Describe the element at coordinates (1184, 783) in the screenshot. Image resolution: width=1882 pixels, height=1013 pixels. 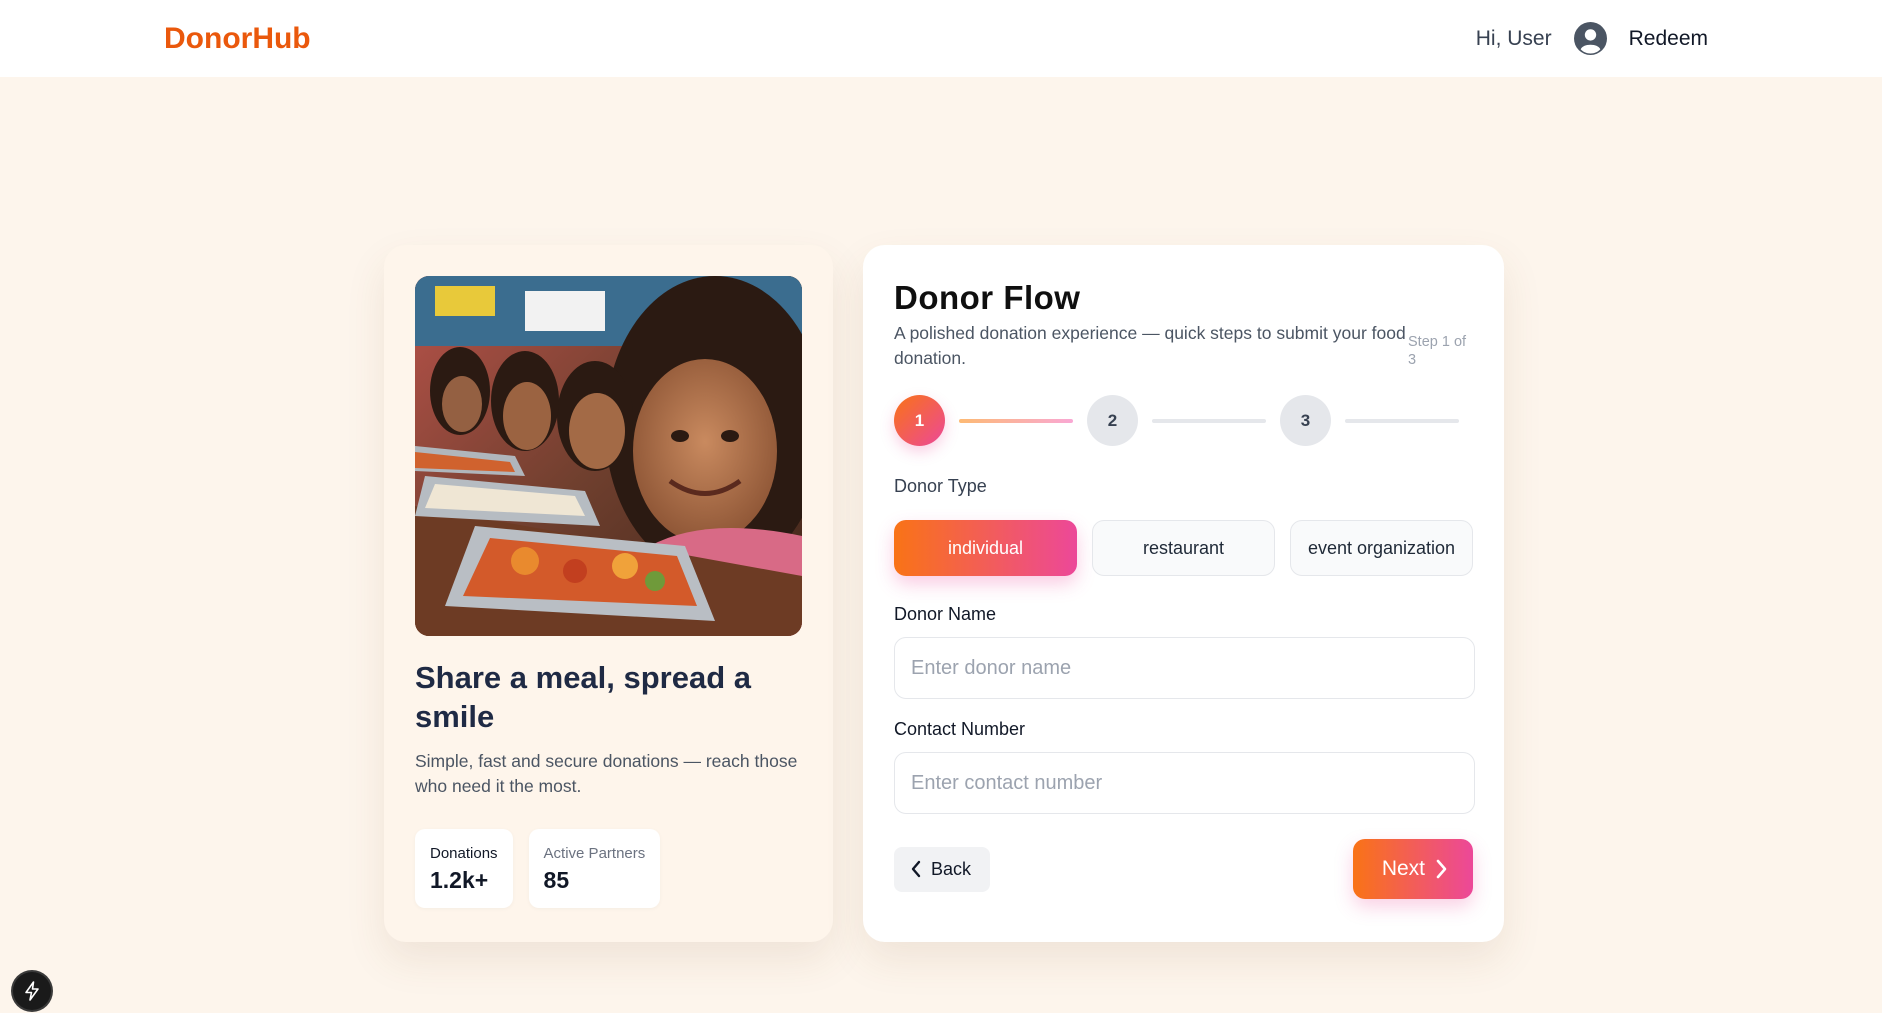
I see `contact-number-input` at that location.